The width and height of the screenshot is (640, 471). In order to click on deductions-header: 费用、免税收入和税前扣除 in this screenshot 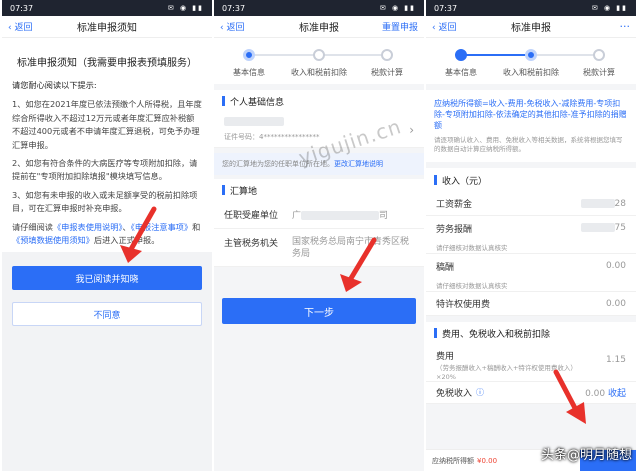, I will do `click(531, 333)`.